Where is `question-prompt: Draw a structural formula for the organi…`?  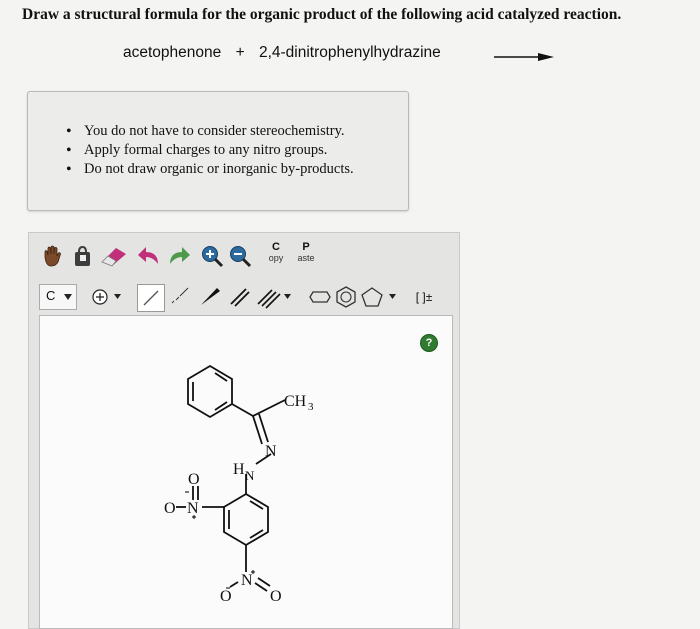
question-prompt: Draw a structural formula for the organi… is located at coordinates (322, 14).